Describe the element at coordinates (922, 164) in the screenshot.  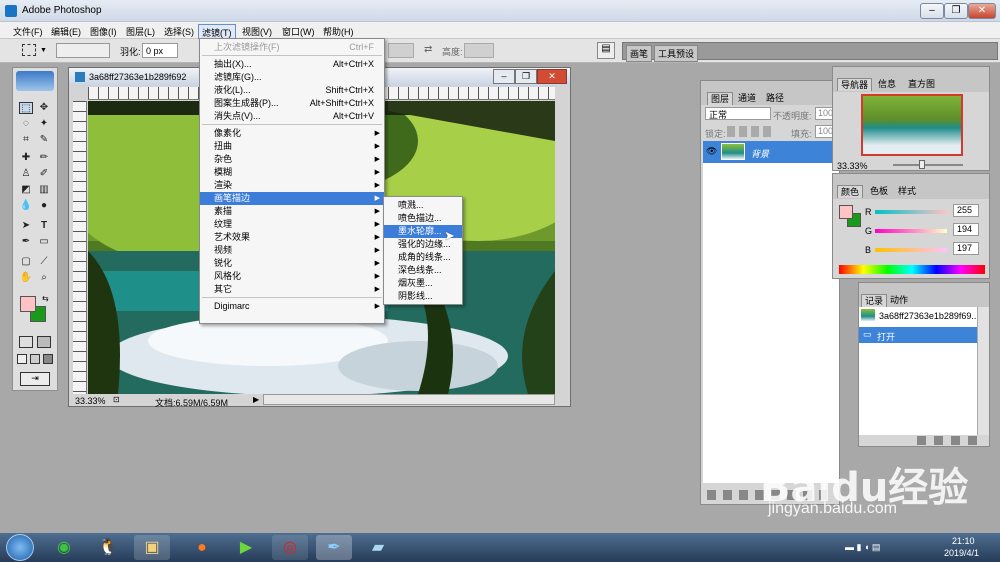
I see `zoom-slider-handle` at that location.